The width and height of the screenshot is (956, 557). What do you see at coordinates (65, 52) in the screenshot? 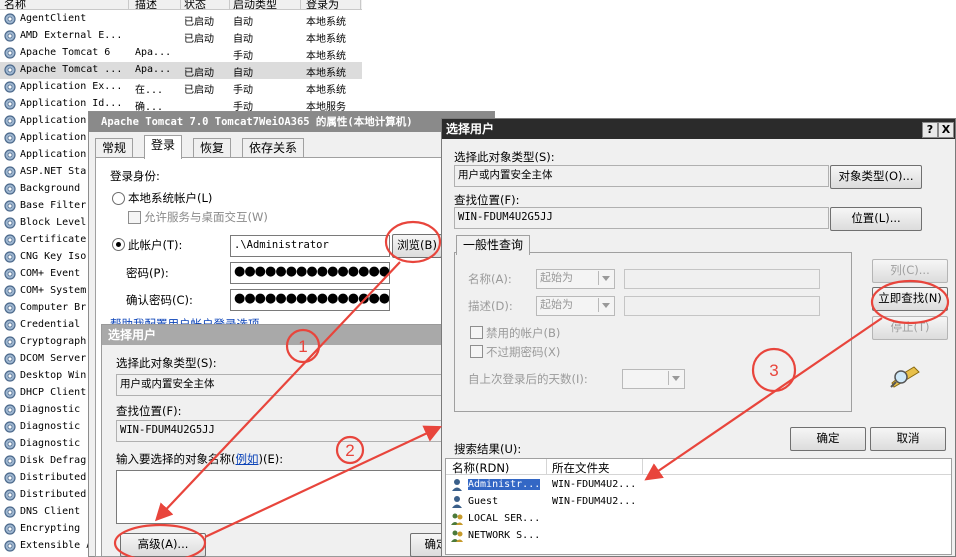
I see `service-name: Apache Tomcat 6` at bounding box center [65, 52].